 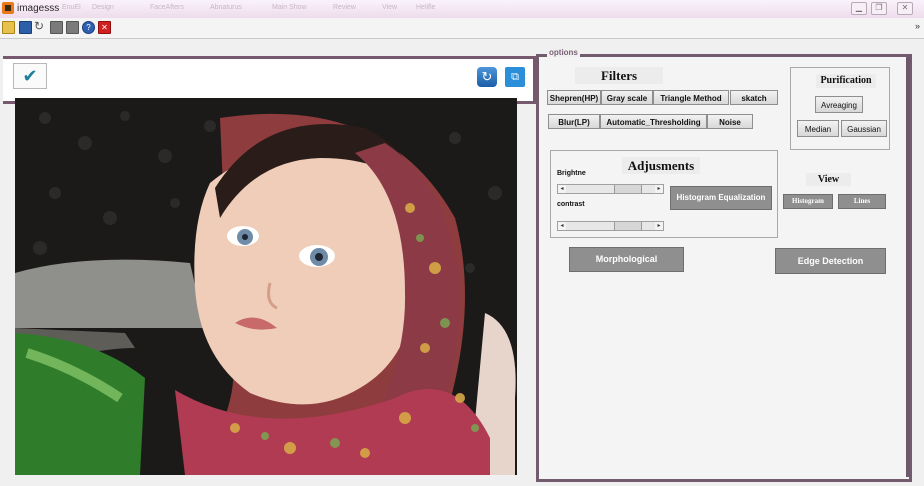 I want to click on refresh-icon: ↻, so click(x=39, y=26).